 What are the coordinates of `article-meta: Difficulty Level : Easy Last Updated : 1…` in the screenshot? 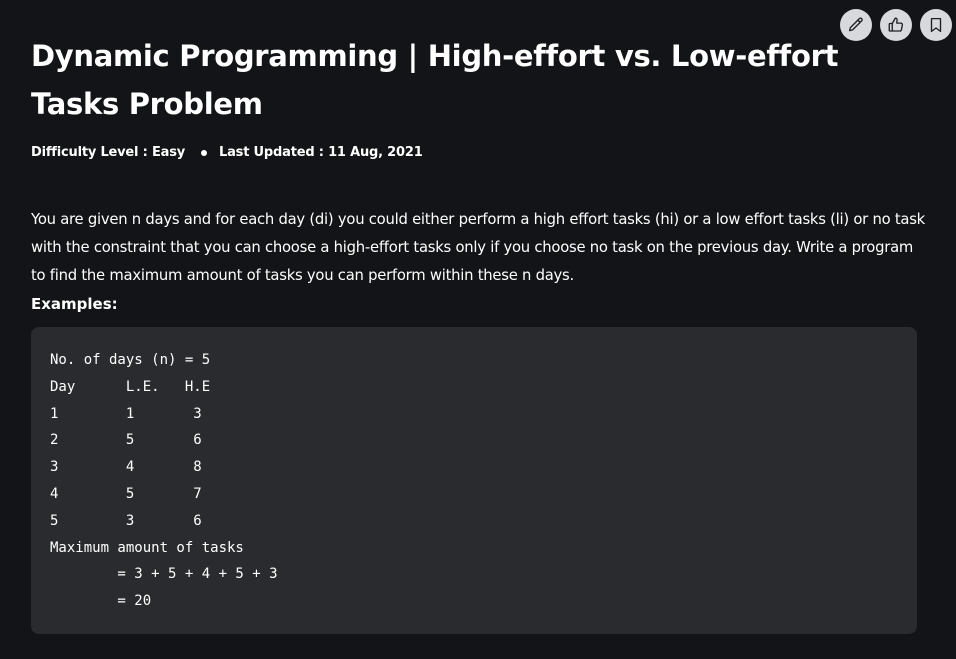 It's located at (227, 153).